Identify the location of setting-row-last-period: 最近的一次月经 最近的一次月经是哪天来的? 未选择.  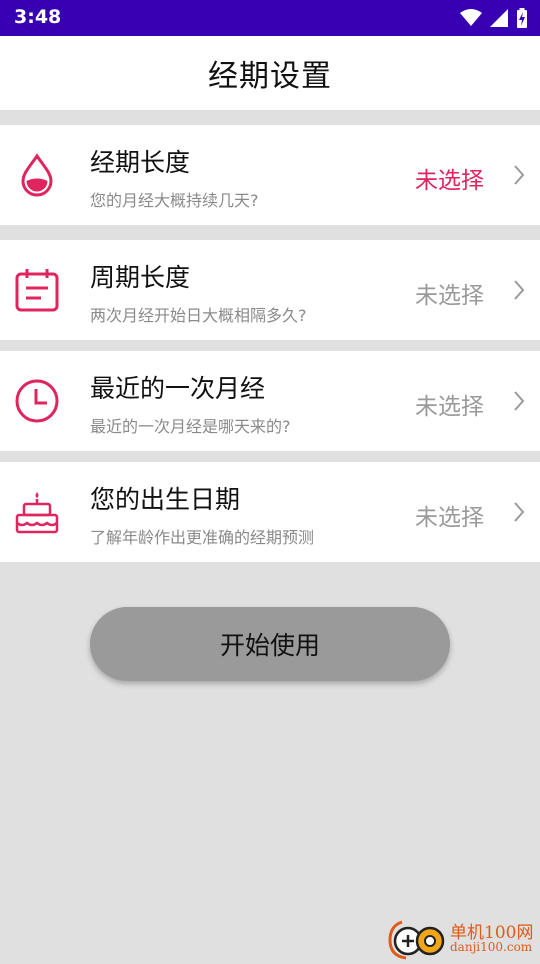
(270, 401).